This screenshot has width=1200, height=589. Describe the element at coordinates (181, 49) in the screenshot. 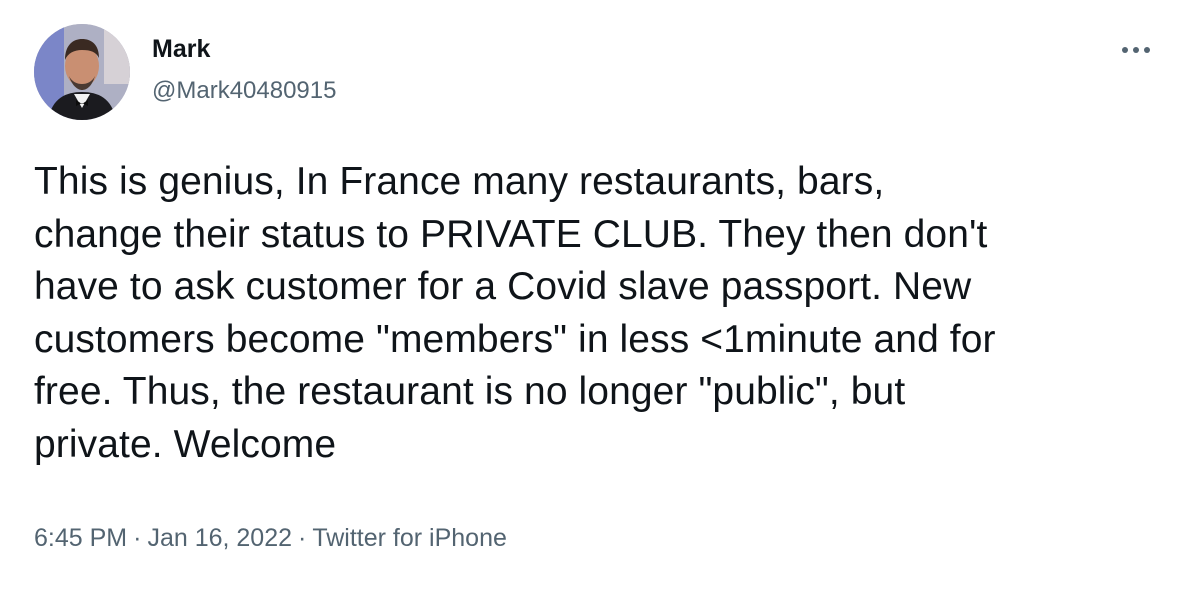

I see `author-display-name: Mark` at that location.